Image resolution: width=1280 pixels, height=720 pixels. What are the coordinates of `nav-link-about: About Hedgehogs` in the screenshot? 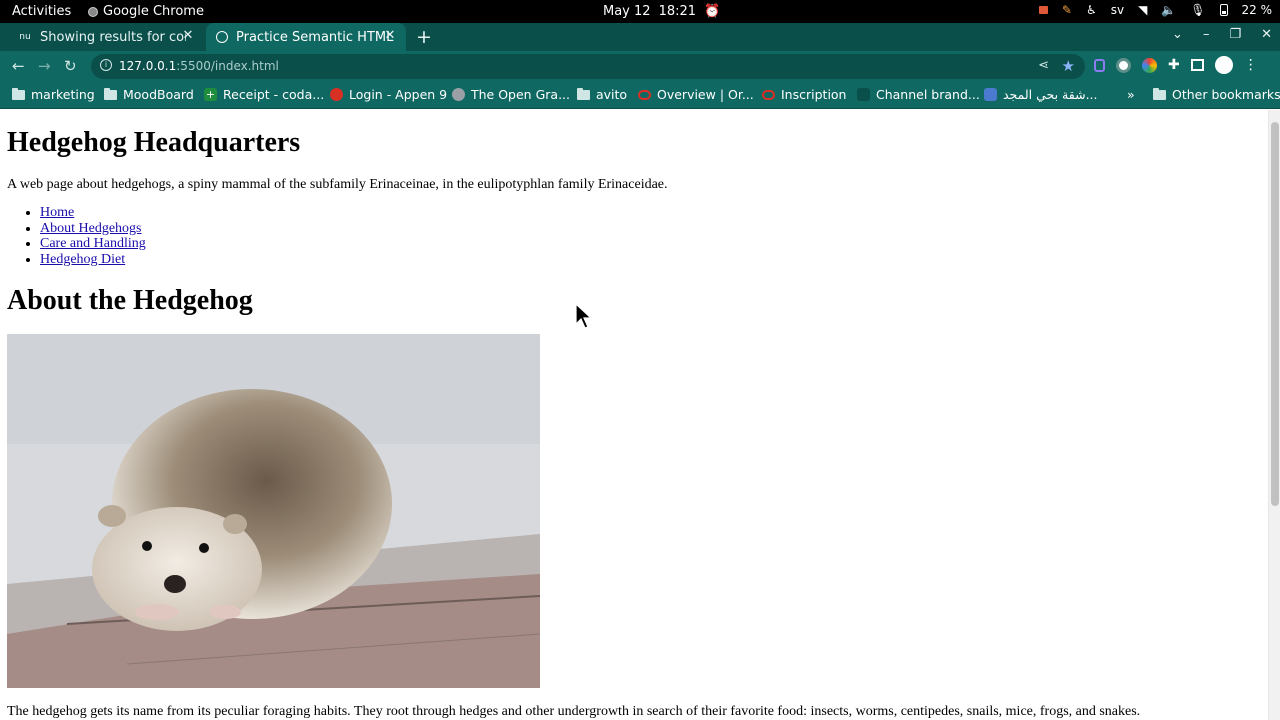 It's located at (91, 228).